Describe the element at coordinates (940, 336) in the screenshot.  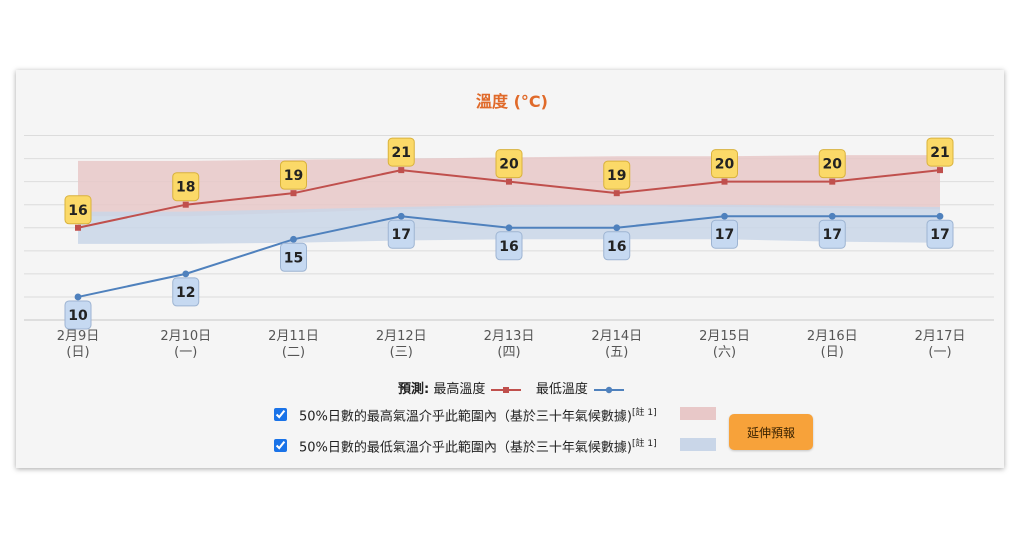
I see `x-tick-date-label: 2月17日` at that location.